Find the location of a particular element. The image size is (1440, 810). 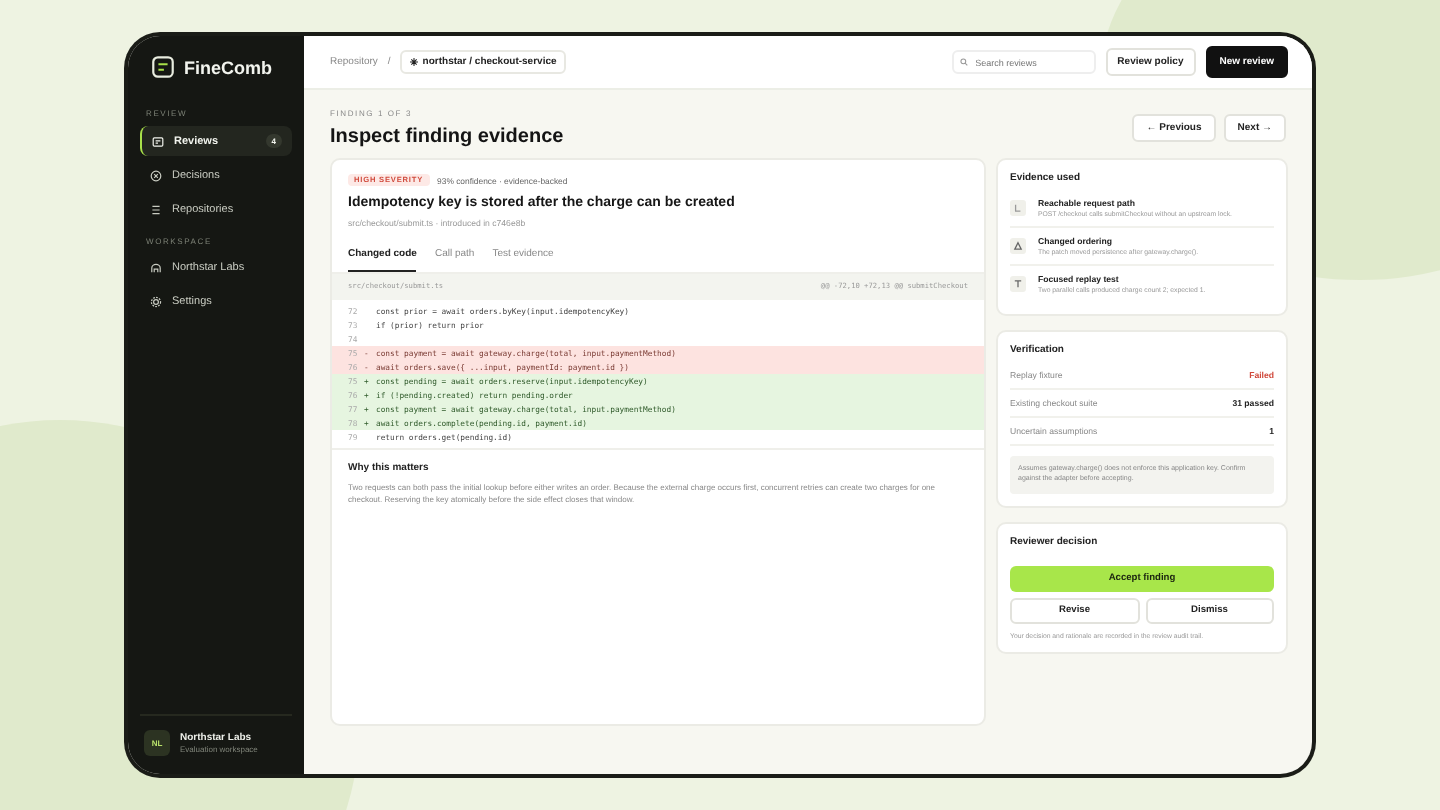

inbox-icon is located at coordinates (158, 141).